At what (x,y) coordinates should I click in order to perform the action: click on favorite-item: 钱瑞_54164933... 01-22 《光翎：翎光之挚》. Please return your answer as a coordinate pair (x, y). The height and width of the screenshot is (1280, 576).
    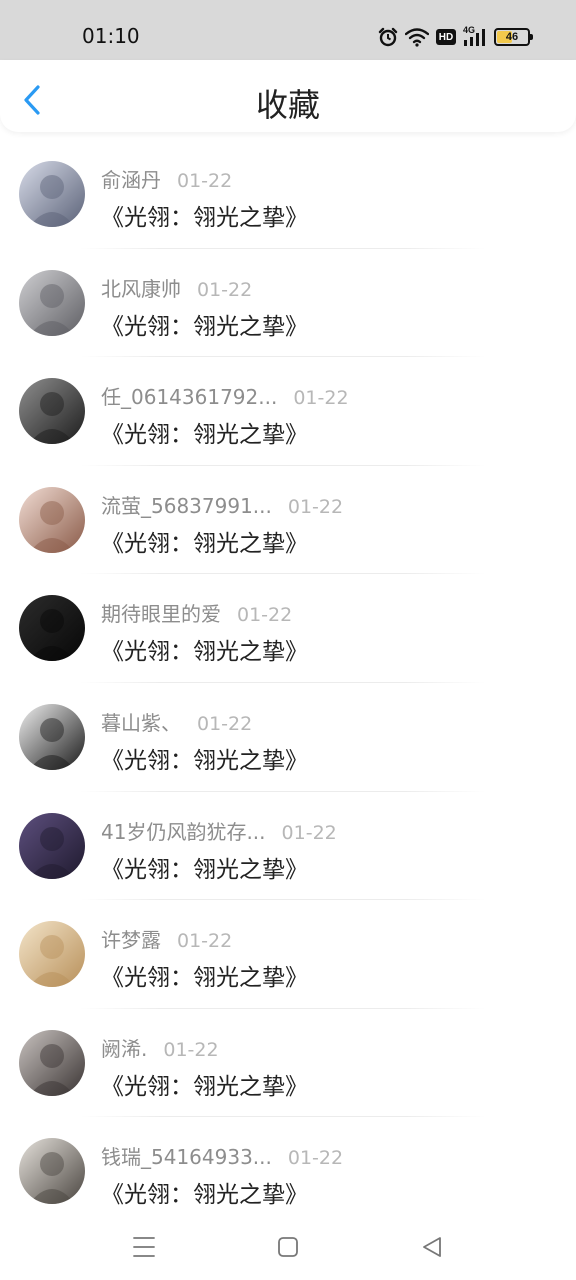
    Looking at the image, I should click on (288, 1171).